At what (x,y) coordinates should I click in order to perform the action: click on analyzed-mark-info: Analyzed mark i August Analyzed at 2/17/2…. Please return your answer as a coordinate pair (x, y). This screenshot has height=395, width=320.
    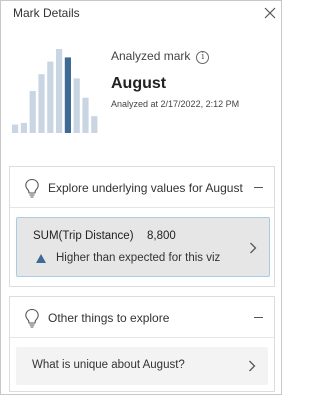
    Looking at the image, I should click on (193, 78).